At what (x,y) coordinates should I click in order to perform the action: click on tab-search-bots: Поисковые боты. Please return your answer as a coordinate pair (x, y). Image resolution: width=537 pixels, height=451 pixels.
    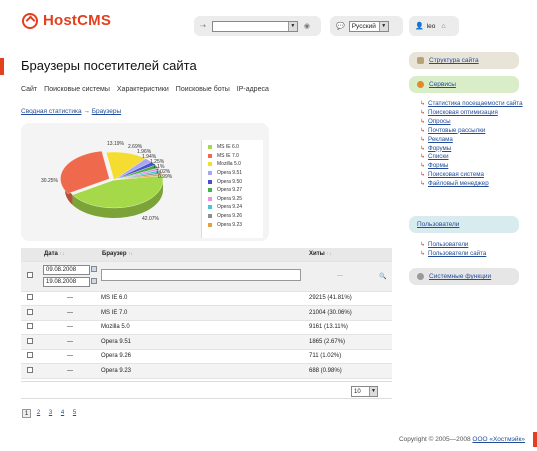
    Looking at the image, I should click on (203, 89).